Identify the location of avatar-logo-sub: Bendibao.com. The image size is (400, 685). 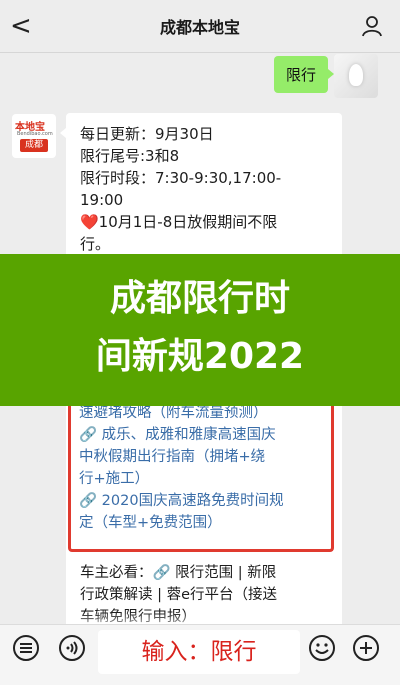
(35, 134).